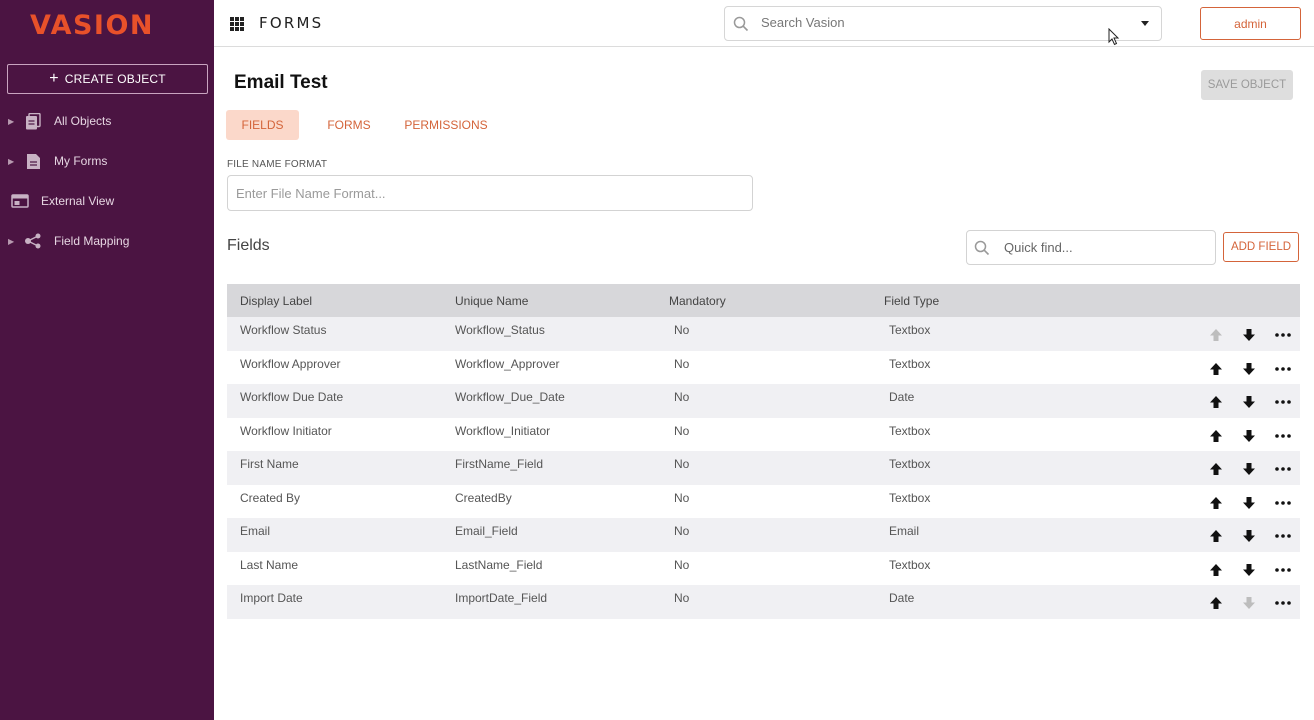 This screenshot has height=720, width=1314. Describe the element at coordinates (91, 25) in the screenshot. I see `vasion-logo: VASION` at that location.